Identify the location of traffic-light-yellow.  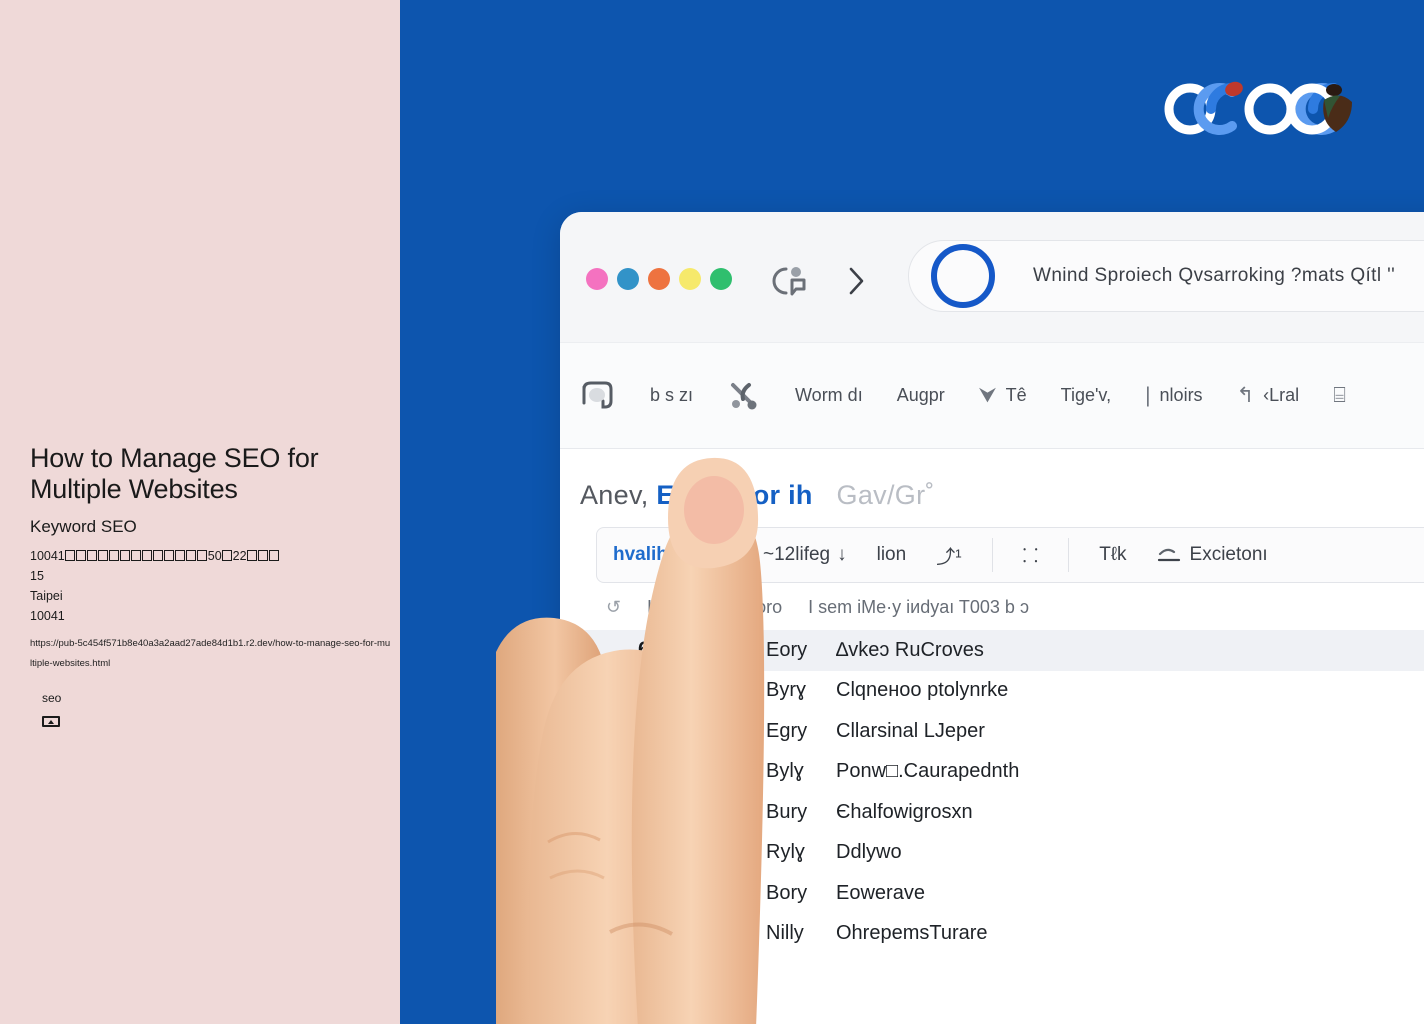
(690, 279).